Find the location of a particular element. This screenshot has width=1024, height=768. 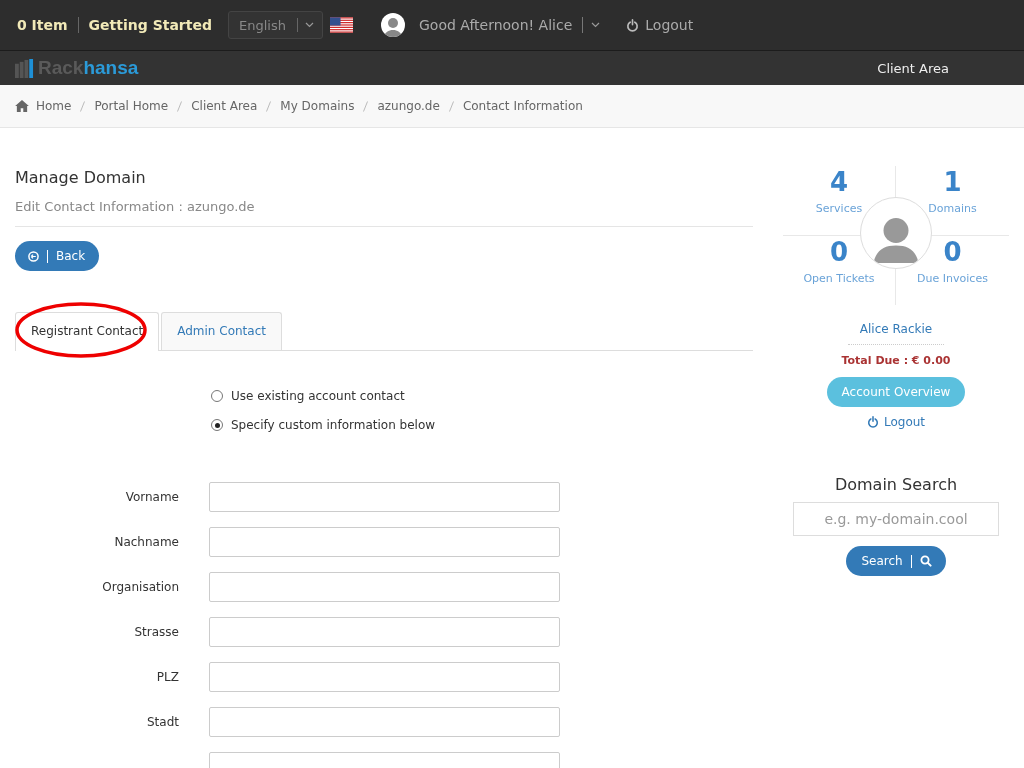

breadcrumb-link: Client Area is located at coordinates (224, 106).